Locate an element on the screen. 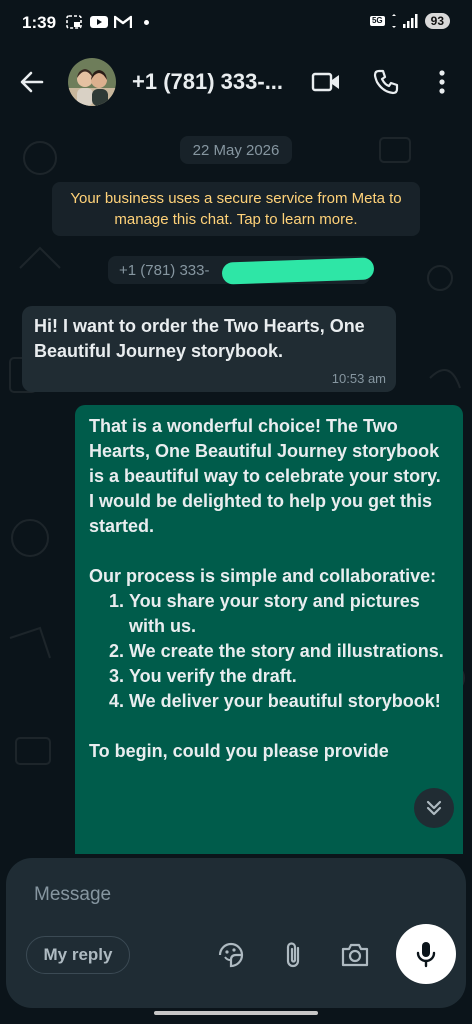 Image resolution: width=472 pixels, height=1024 pixels. paperclip-icon is located at coordinates (293, 955).